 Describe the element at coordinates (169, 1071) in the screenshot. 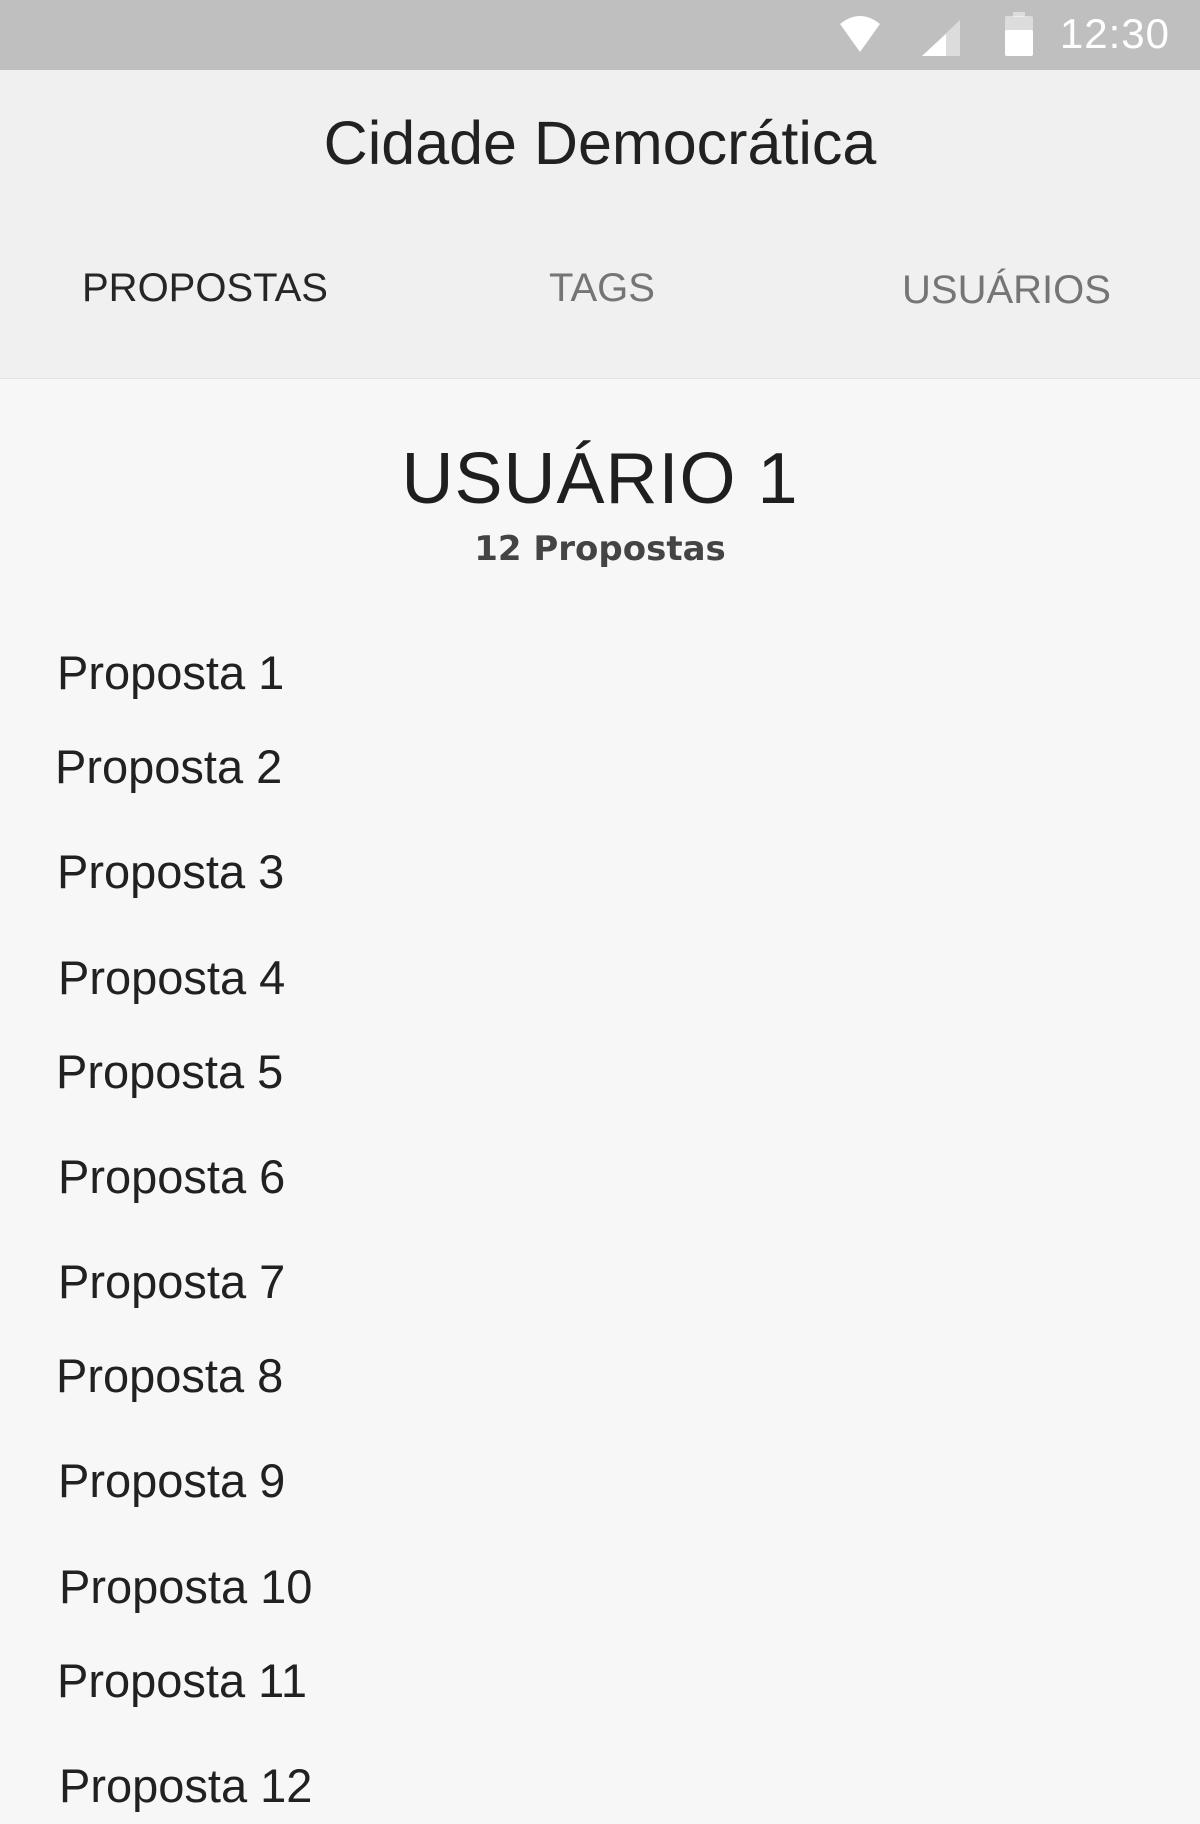

I see `list-item: Proposta 5` at that location.